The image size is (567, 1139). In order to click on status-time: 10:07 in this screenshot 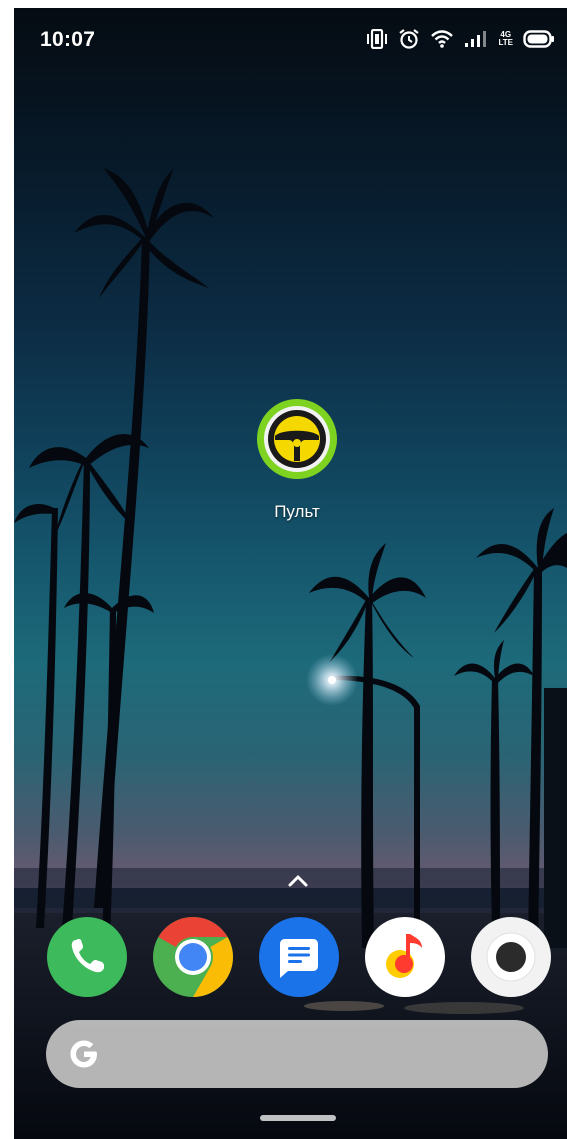, I will do `click(68, 39)`.